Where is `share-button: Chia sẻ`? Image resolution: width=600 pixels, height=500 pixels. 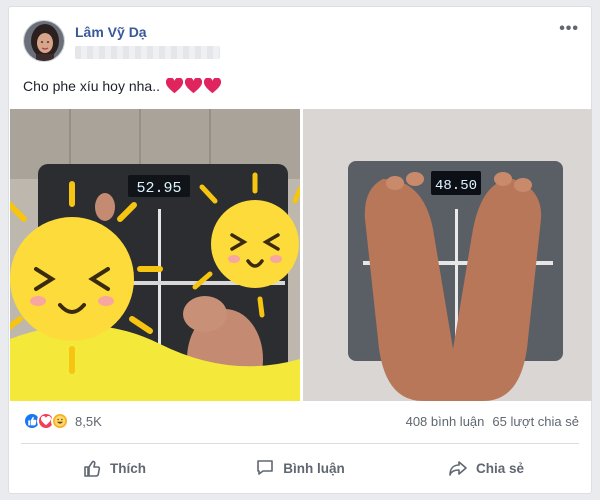 share-button: Chia sẻ is located at coordinates (486, 468).